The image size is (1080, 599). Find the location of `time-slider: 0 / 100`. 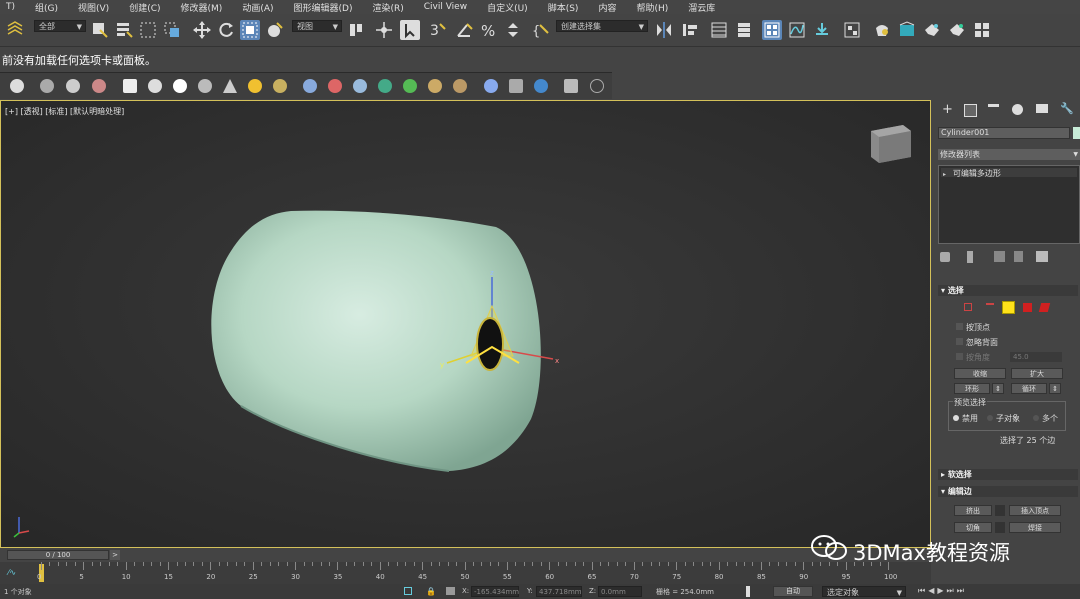

time-slider: 0 / 100 is located at coordinates (58, 555).